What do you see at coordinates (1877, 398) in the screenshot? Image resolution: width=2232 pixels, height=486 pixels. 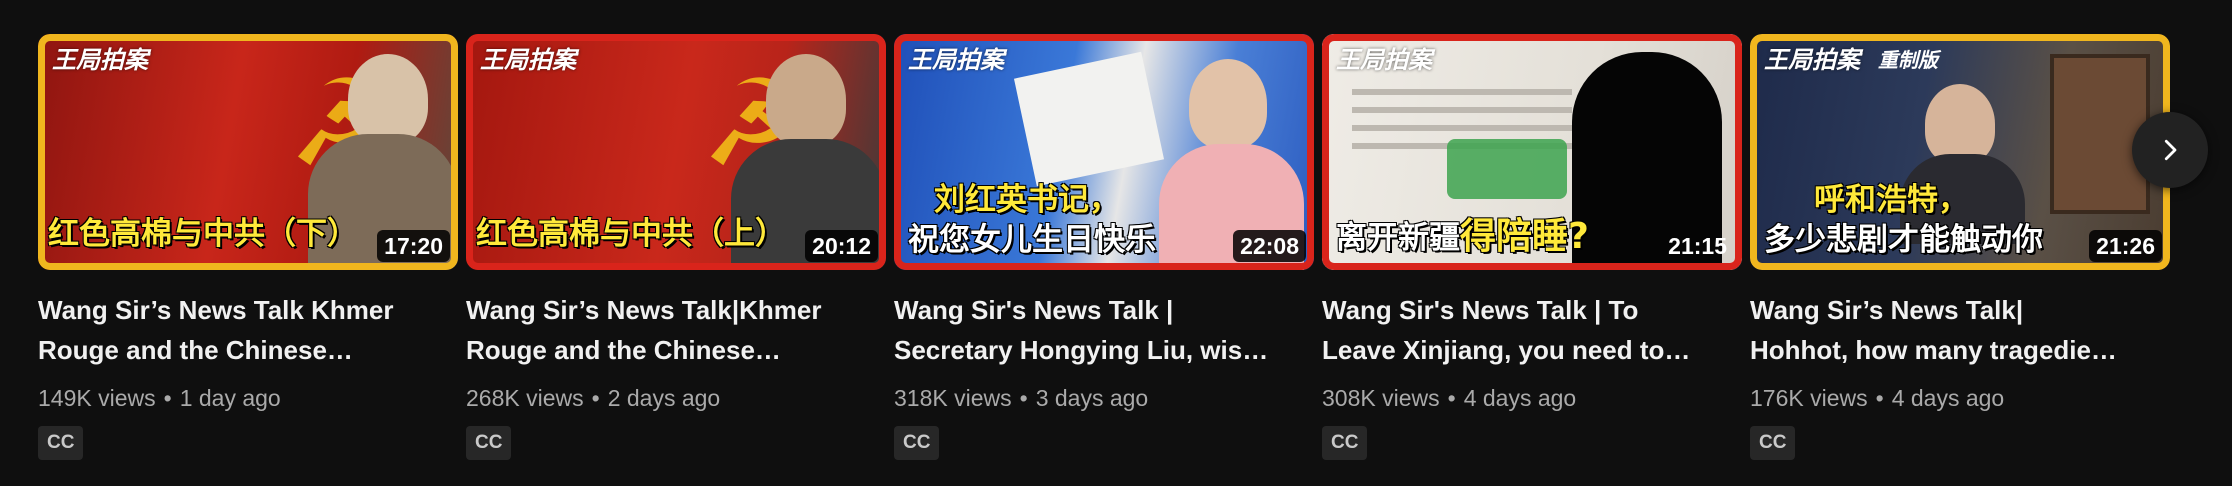 I see `video-metadata: 176K views • 4 days ago` at bounding box center [1877, 398].